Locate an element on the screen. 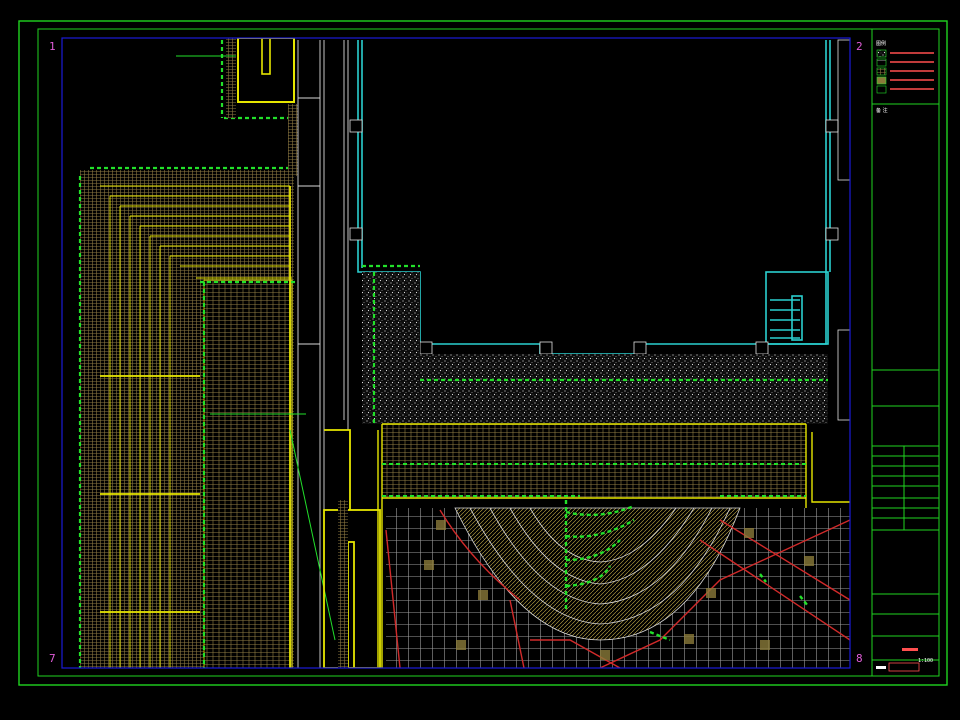  notes-header: 备 注 is located at coordinates (882, 110).